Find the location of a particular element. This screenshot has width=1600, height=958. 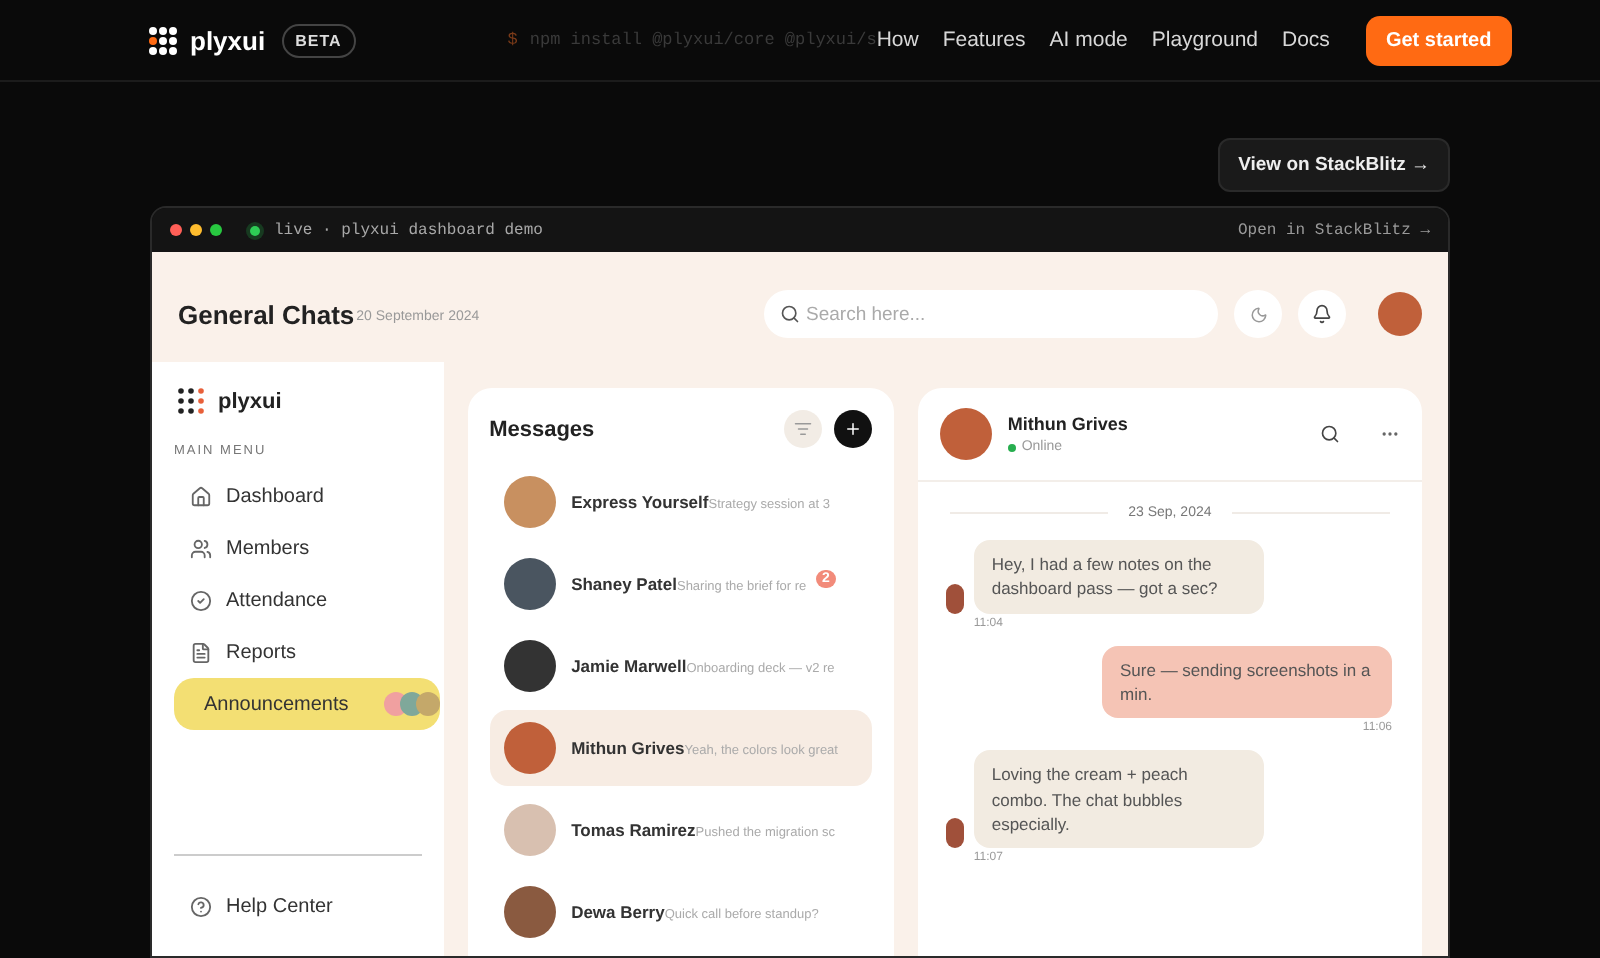

beta-badge: BETA is located at coordinates (318, 40).